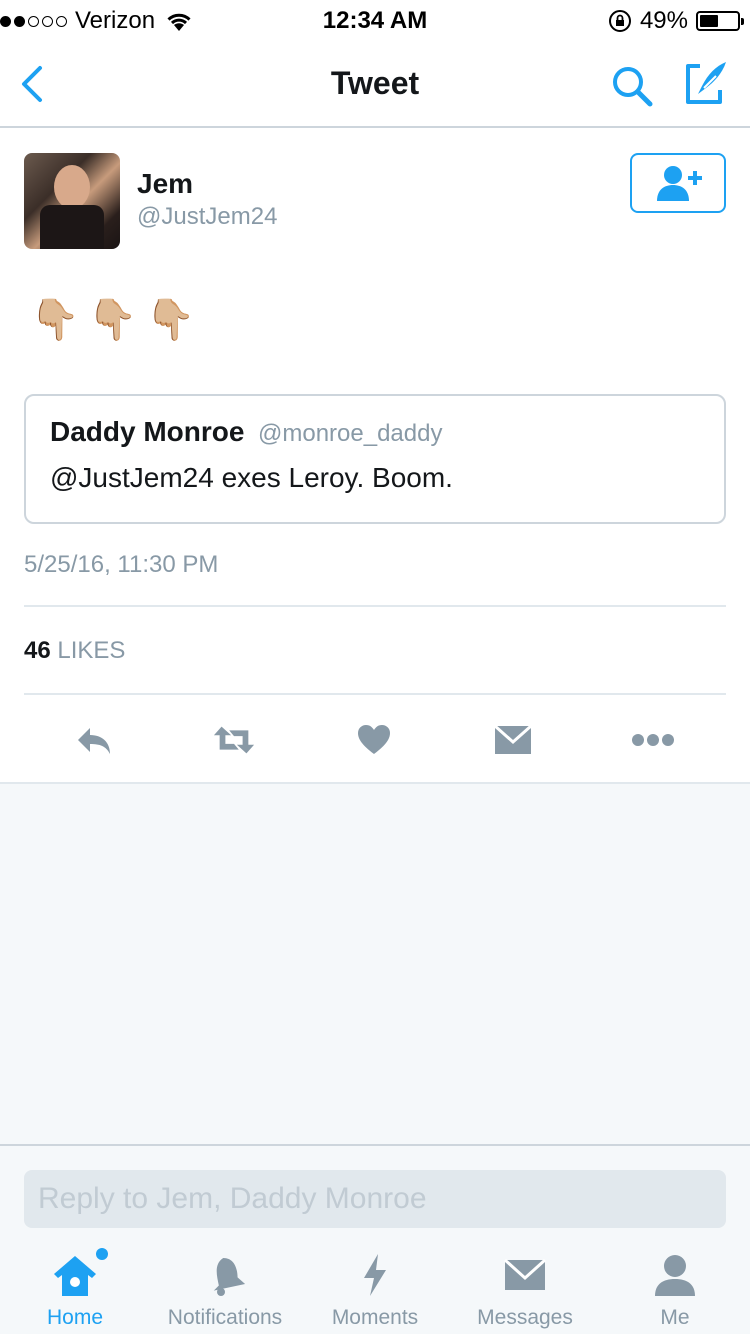 This screenshot has height=1334, width=750. Describe the element at coordinates (375, 20) in the screenshot. I see `status-bar: Verizon 12:34 AM 49%` at that location.